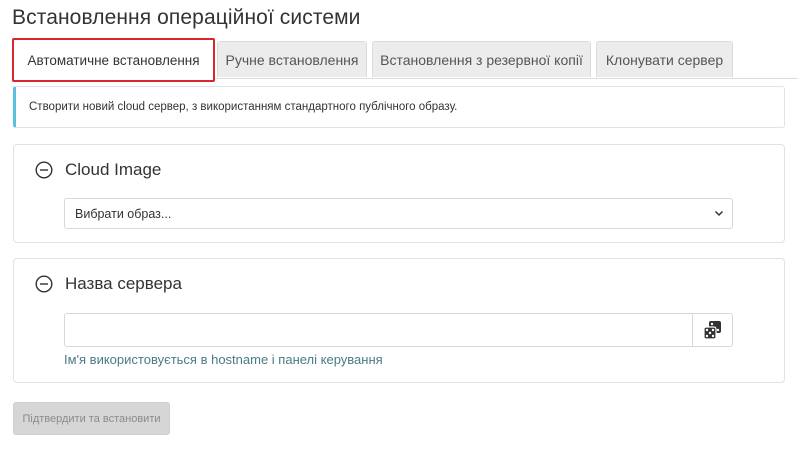 Image resolution: width=806 pixels, height=455 pixels. What do you see at coordinates (91, 418) in the screenshot?
I see `confirm-install-button: Підтвердити та встановити` at bounding box center [91, 418].